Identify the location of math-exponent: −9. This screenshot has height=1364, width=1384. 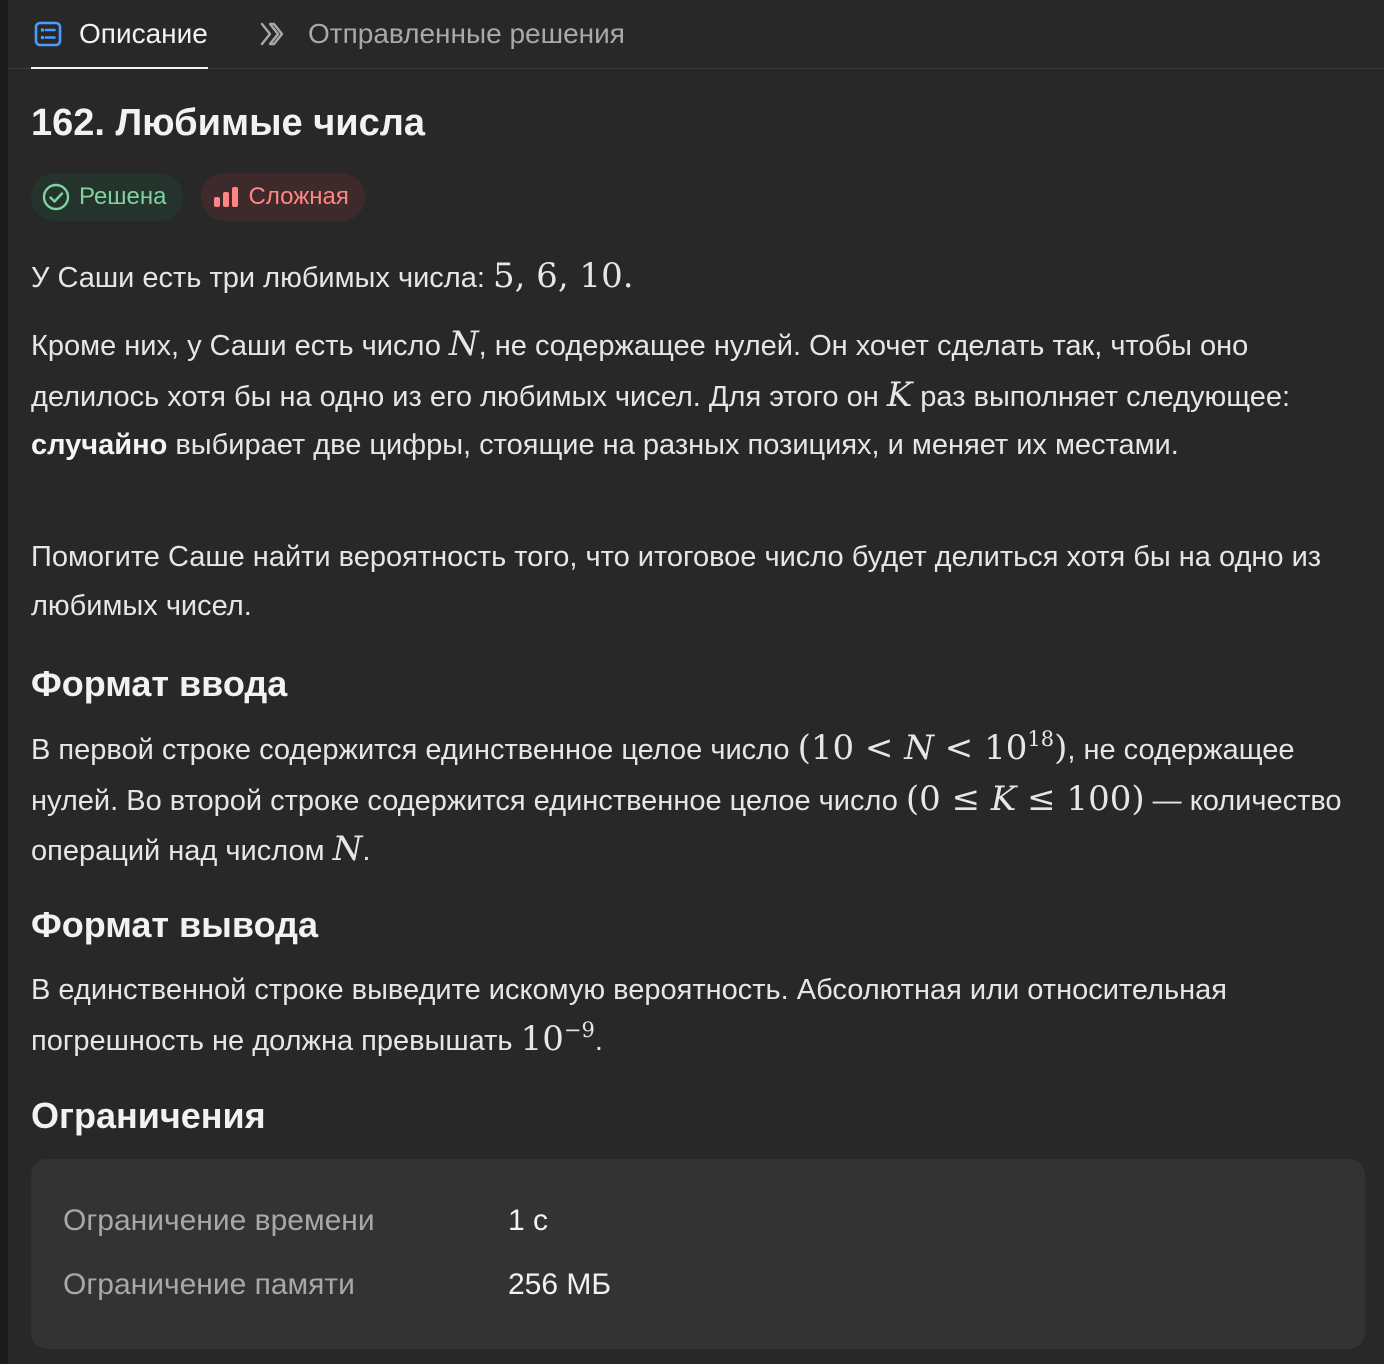
(579, 1029).